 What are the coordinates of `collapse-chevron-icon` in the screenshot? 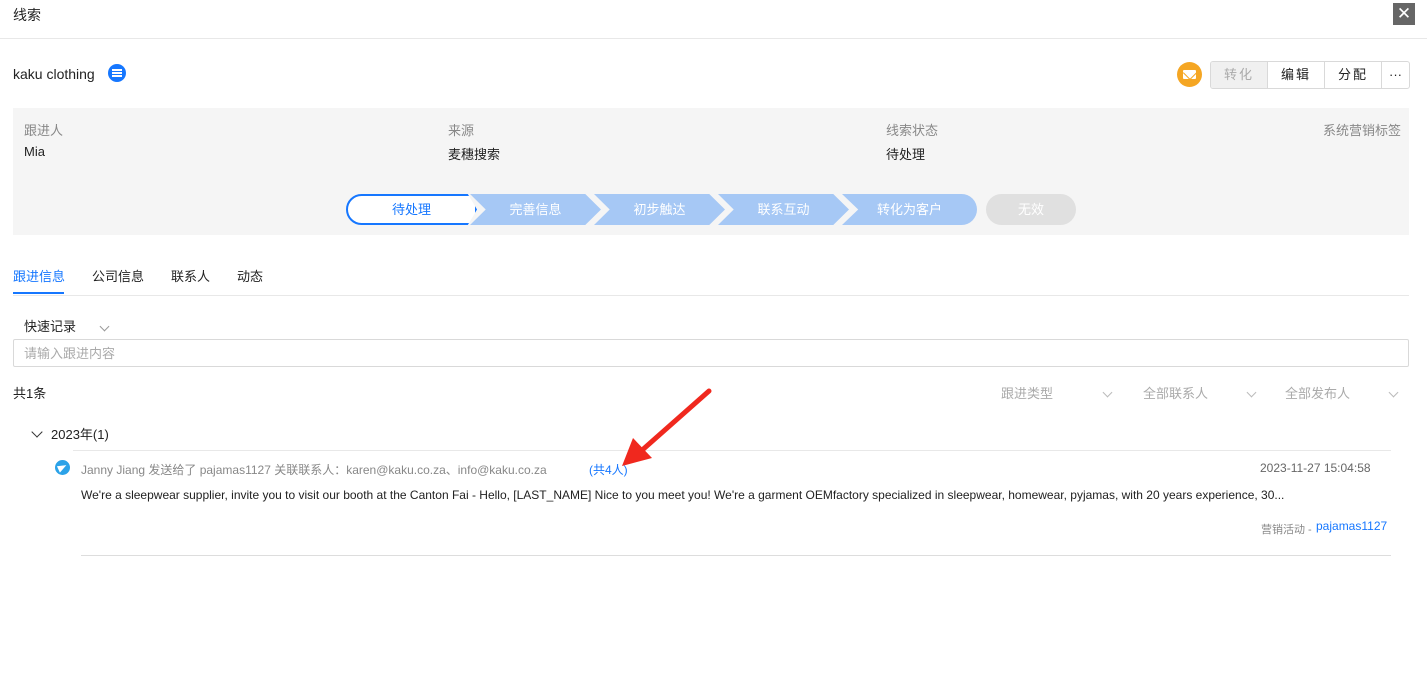 It's located at (37, 431).